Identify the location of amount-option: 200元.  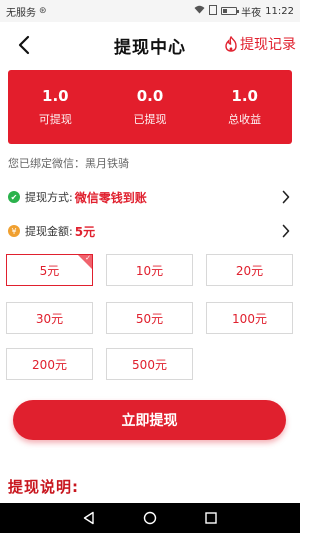
(49, 364).